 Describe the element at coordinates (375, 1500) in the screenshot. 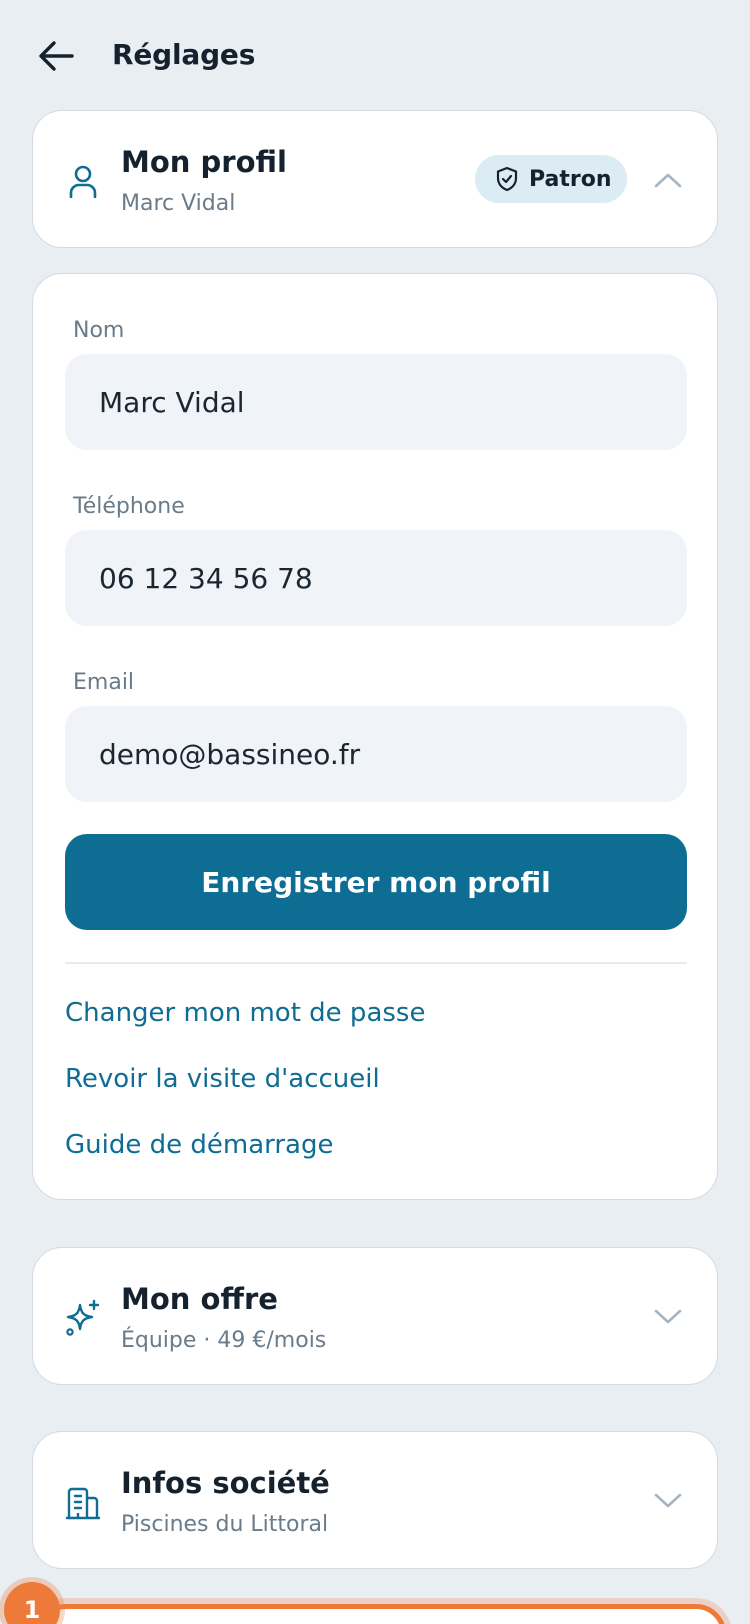

I see `company-section-header: Infos société Piscines du Littoral` at that location.